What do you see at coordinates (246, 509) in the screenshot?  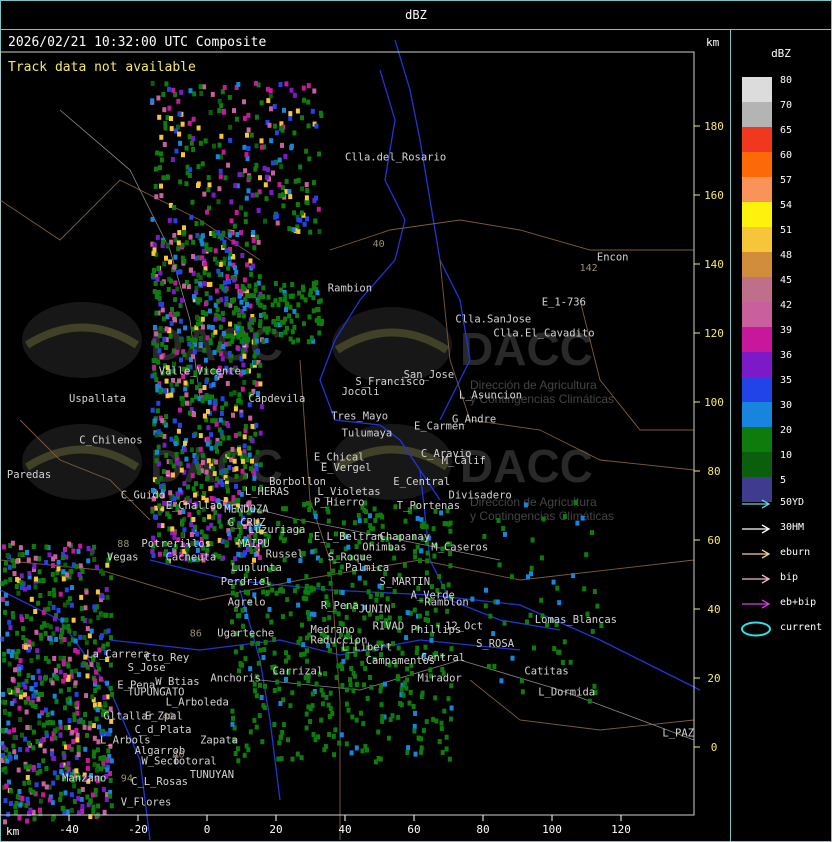 I see `place-label: MENDOZA` at bounding box center [246, 509].